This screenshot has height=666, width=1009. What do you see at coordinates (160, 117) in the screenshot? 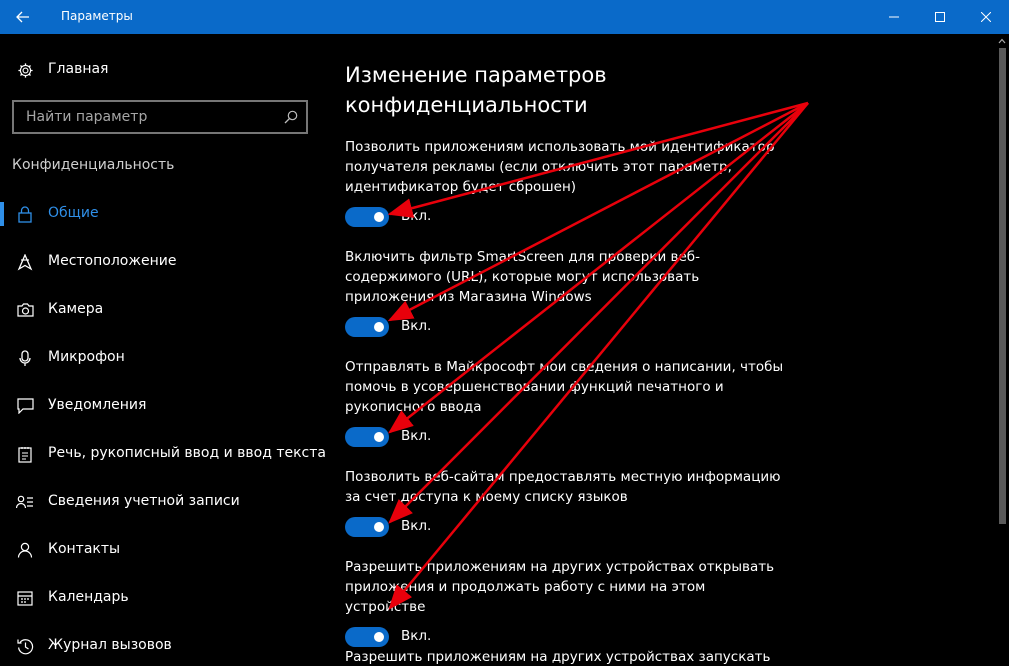
I see `search-box: Найти параметр` at bounding box center [160, 117].